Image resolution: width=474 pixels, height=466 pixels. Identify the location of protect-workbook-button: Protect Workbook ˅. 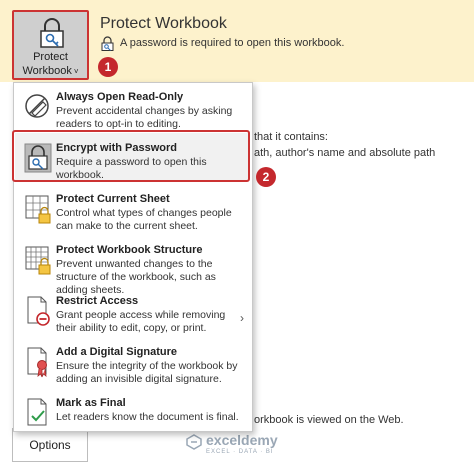
(50, 45).